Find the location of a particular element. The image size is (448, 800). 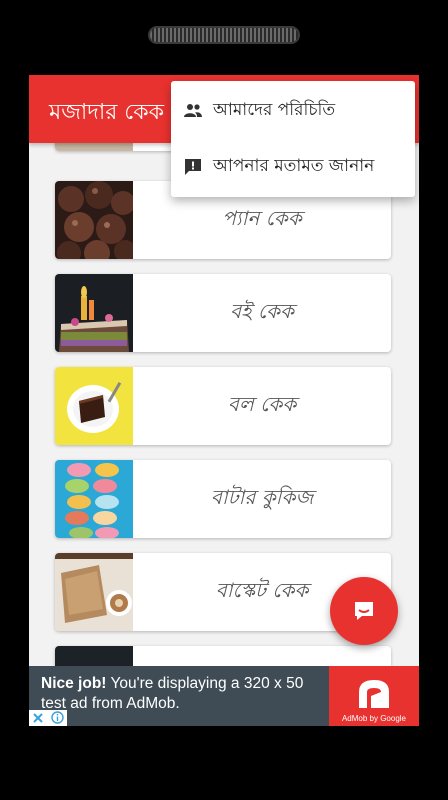

macarons-image is located at coordinates (94, 499).